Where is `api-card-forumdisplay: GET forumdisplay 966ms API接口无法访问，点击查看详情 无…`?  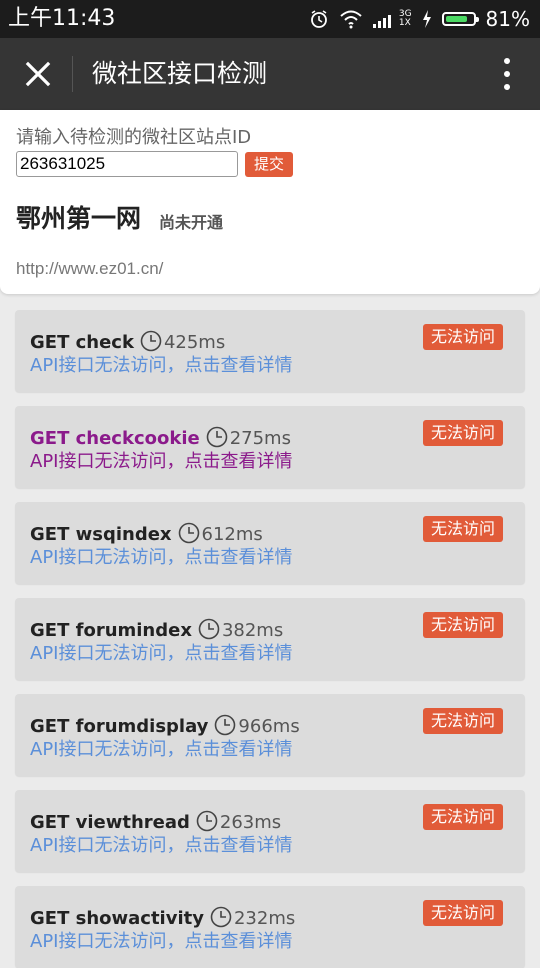
api-card-forumdisplay: GET forumdisplay 966ms API接口无法访问，点击查看详情 无… is located at coordinates (270, 735).